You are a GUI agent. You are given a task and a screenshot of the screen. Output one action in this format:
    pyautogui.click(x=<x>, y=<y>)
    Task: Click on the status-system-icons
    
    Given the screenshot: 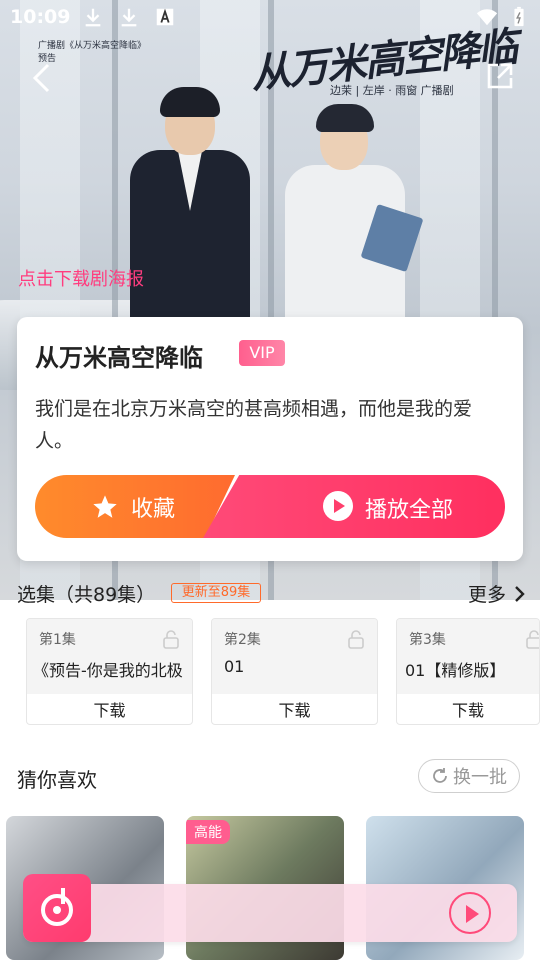 What is the action you would take?
    pyautogui.click(x=503, y=17)
    